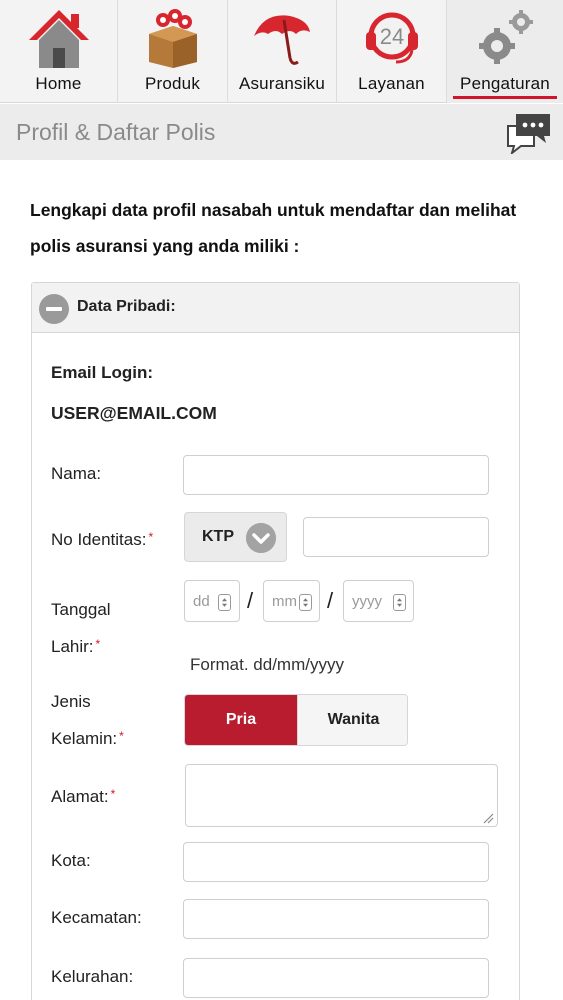 The width and height of the screenshot is (563, 1000). What do you see at coordinates (71, 701) in the screenshot?
I see `gender-label-line1: Jenis` at bounding box center [71, 701].